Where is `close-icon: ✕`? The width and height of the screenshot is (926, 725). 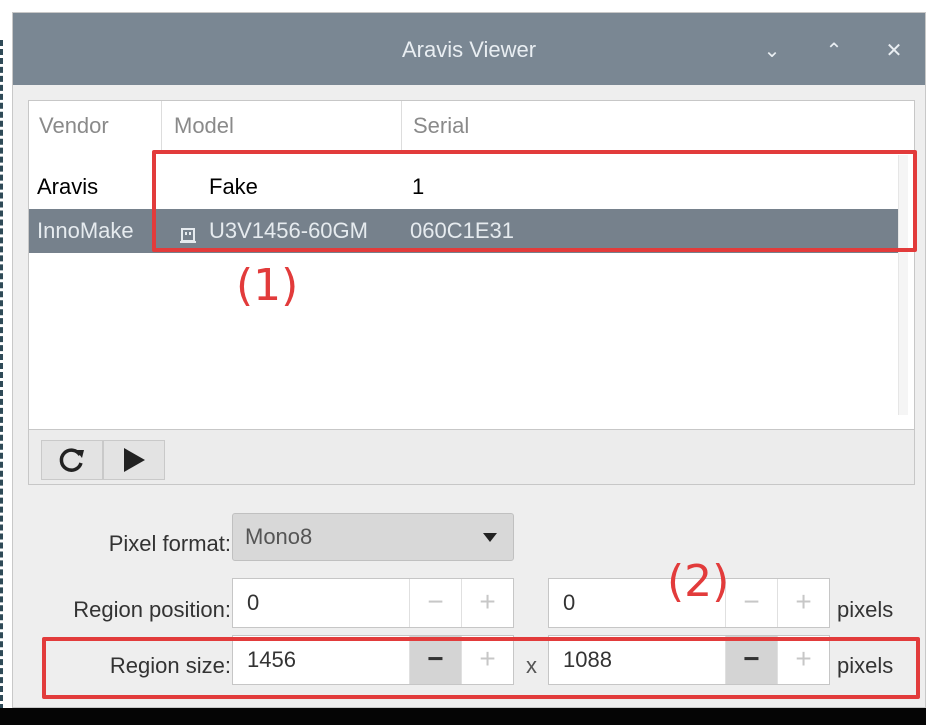 close-icon: ✕ is located at coordinates (894, 50).